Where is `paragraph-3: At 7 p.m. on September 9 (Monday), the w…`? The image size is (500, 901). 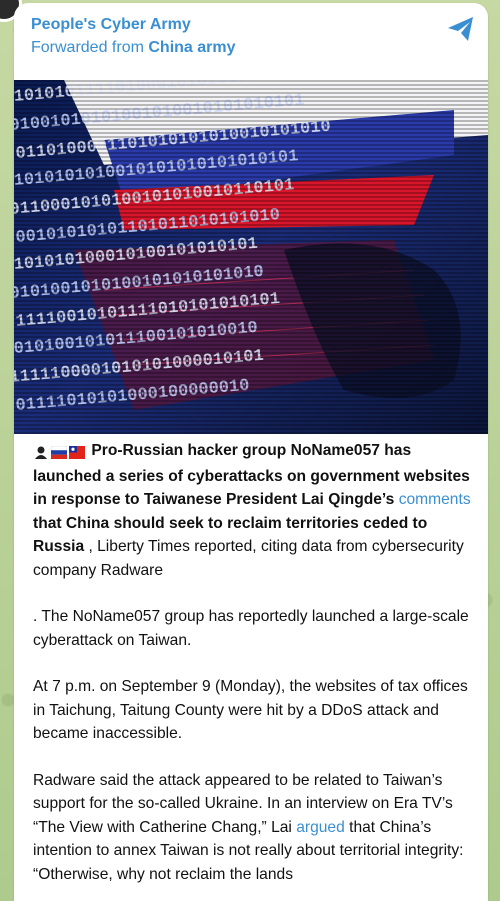 paragraph-3: At 7 p.m. on September 9 (Monday), the w… is located at coordinates (250, 710).